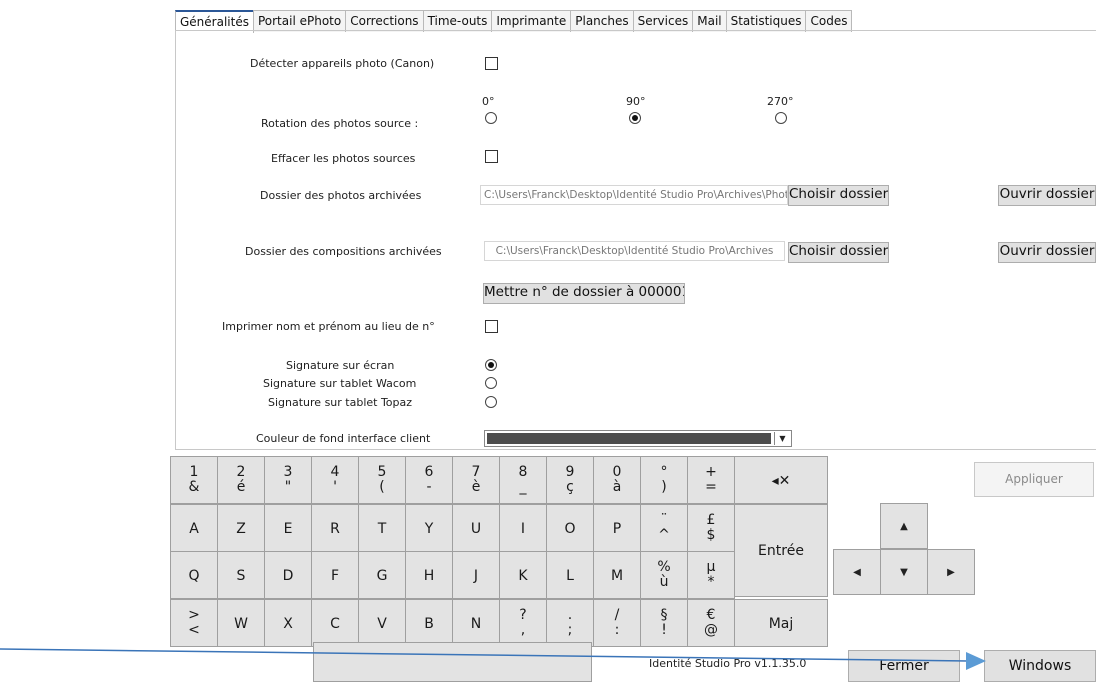 This screenshot has width=1096, height=682. Describe the element at coordinates (976, 661) in the screenshot. I see `annotation-arrow-head` at that location.